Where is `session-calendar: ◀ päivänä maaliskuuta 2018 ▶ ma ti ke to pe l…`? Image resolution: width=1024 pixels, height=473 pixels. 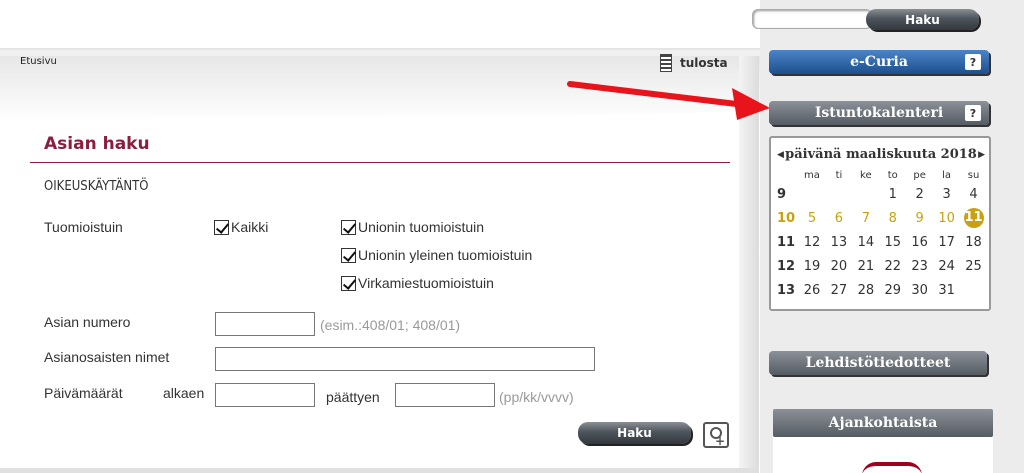 session-calendar: ◀ päivänä maaliskuuta 2018 ▶ ma ti ke to pe l… is located at coordinates (880, 223).